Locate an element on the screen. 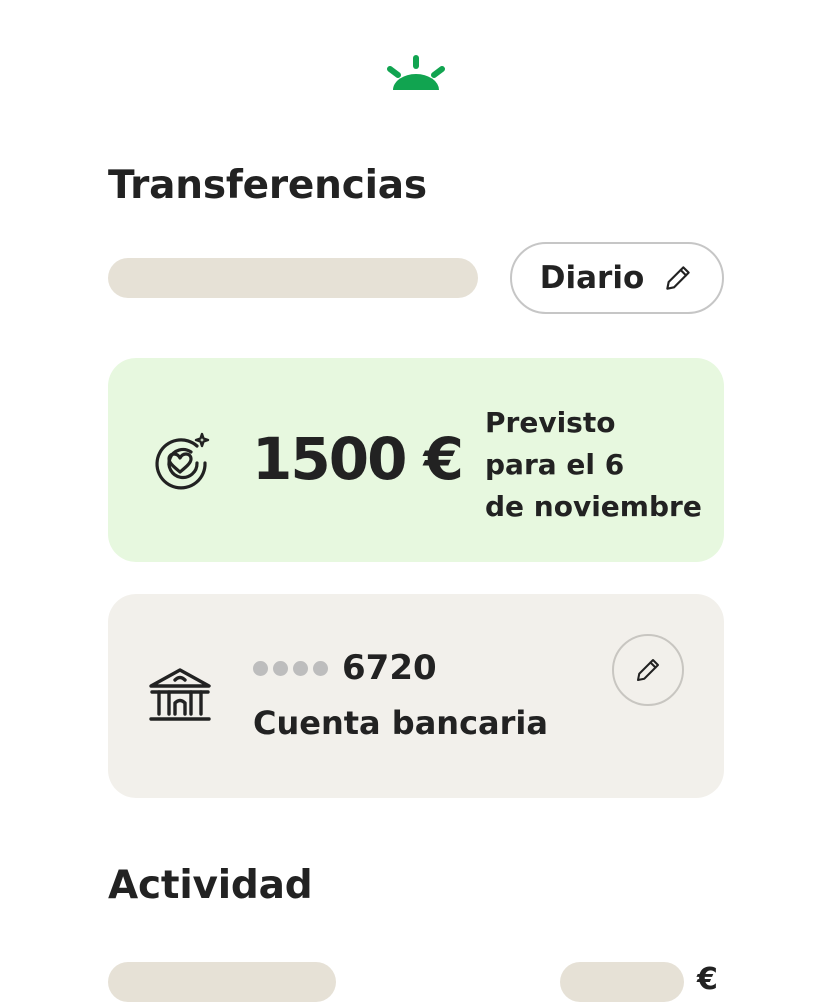 The image size is (832, 1002). account-number-line: 6720 is located at coordinates (345, 668).